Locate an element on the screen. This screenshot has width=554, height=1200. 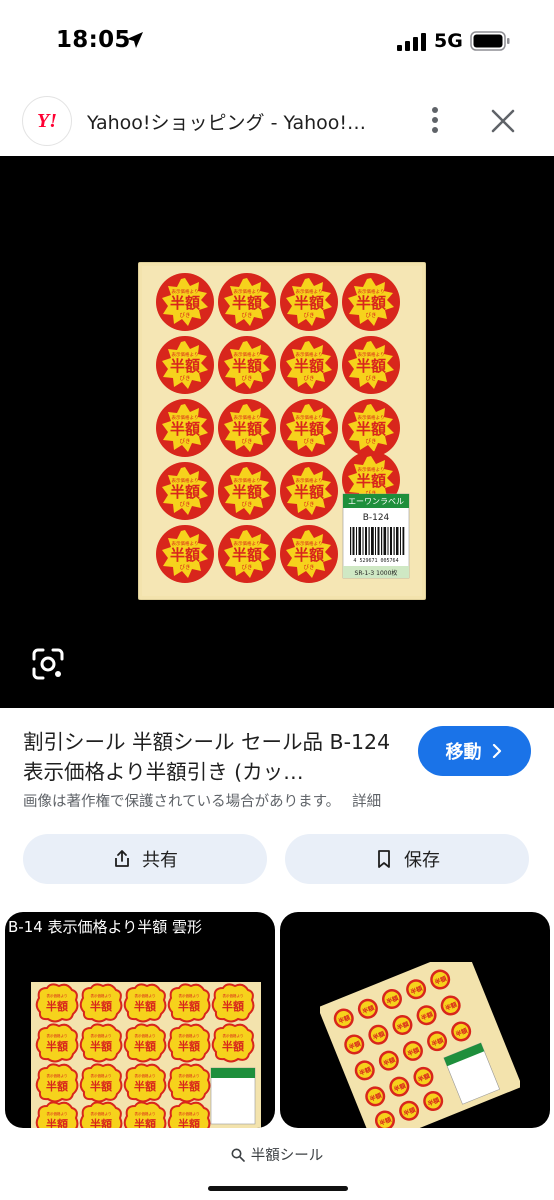
bottom-search-query: 半額シール is located at coordinates (277, 1154).